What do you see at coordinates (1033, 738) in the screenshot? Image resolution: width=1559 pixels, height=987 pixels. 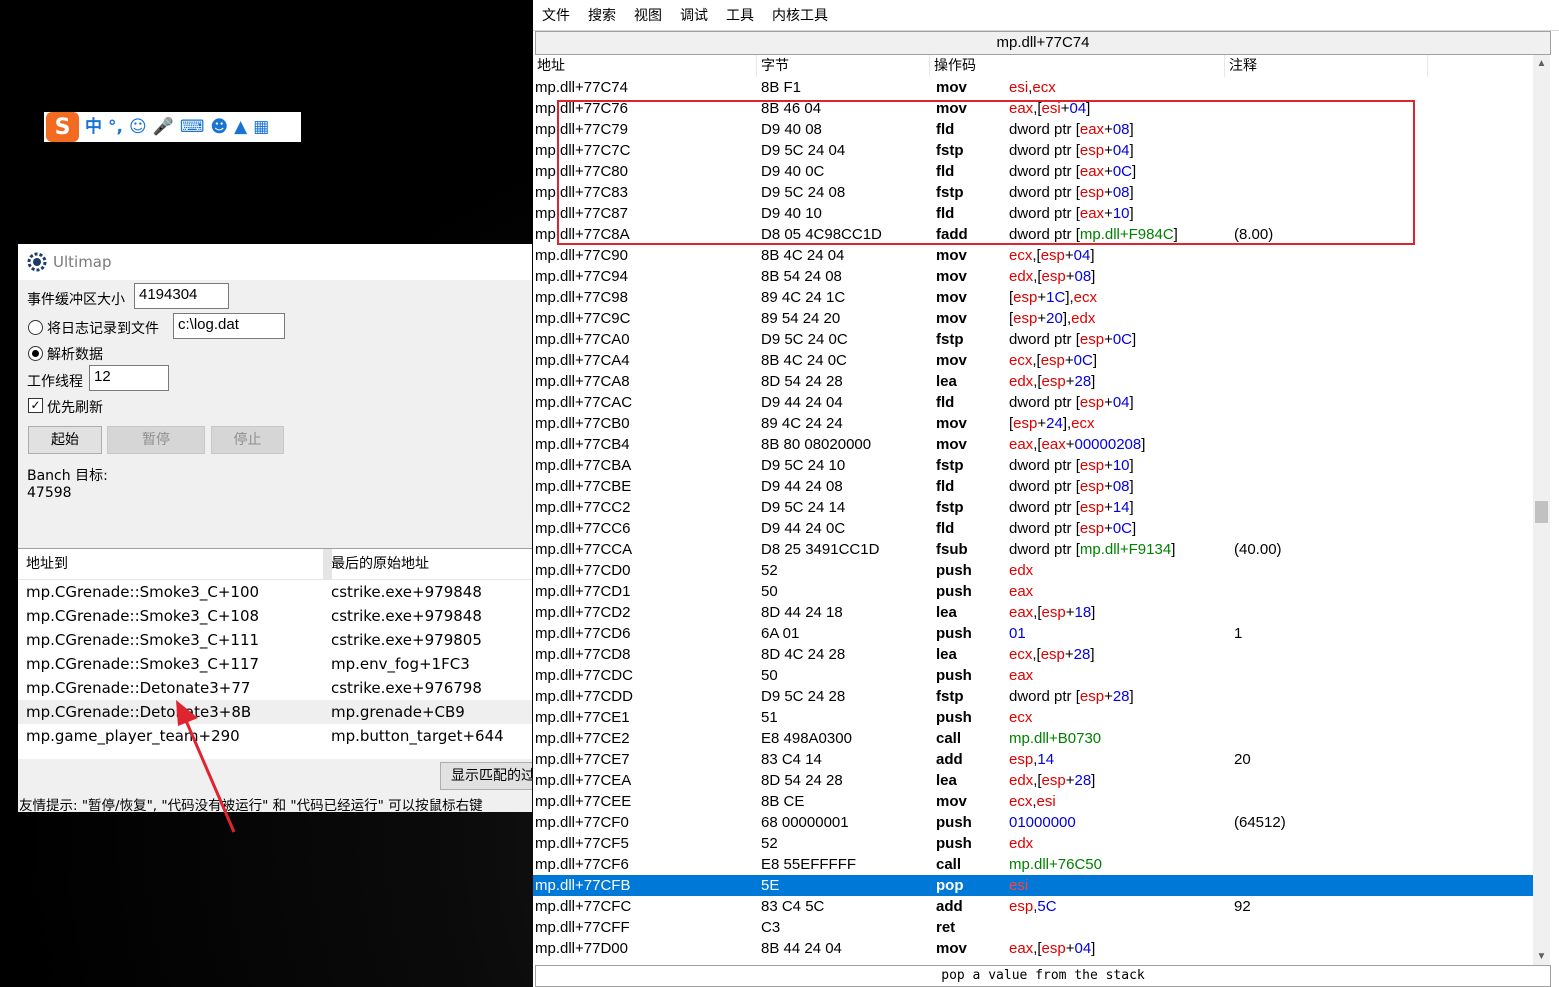 I see `disassembly-row: mp.dll+77CE2 E8 498A0300 call mp.dll+B0730` at bounding box center [1033, 738].